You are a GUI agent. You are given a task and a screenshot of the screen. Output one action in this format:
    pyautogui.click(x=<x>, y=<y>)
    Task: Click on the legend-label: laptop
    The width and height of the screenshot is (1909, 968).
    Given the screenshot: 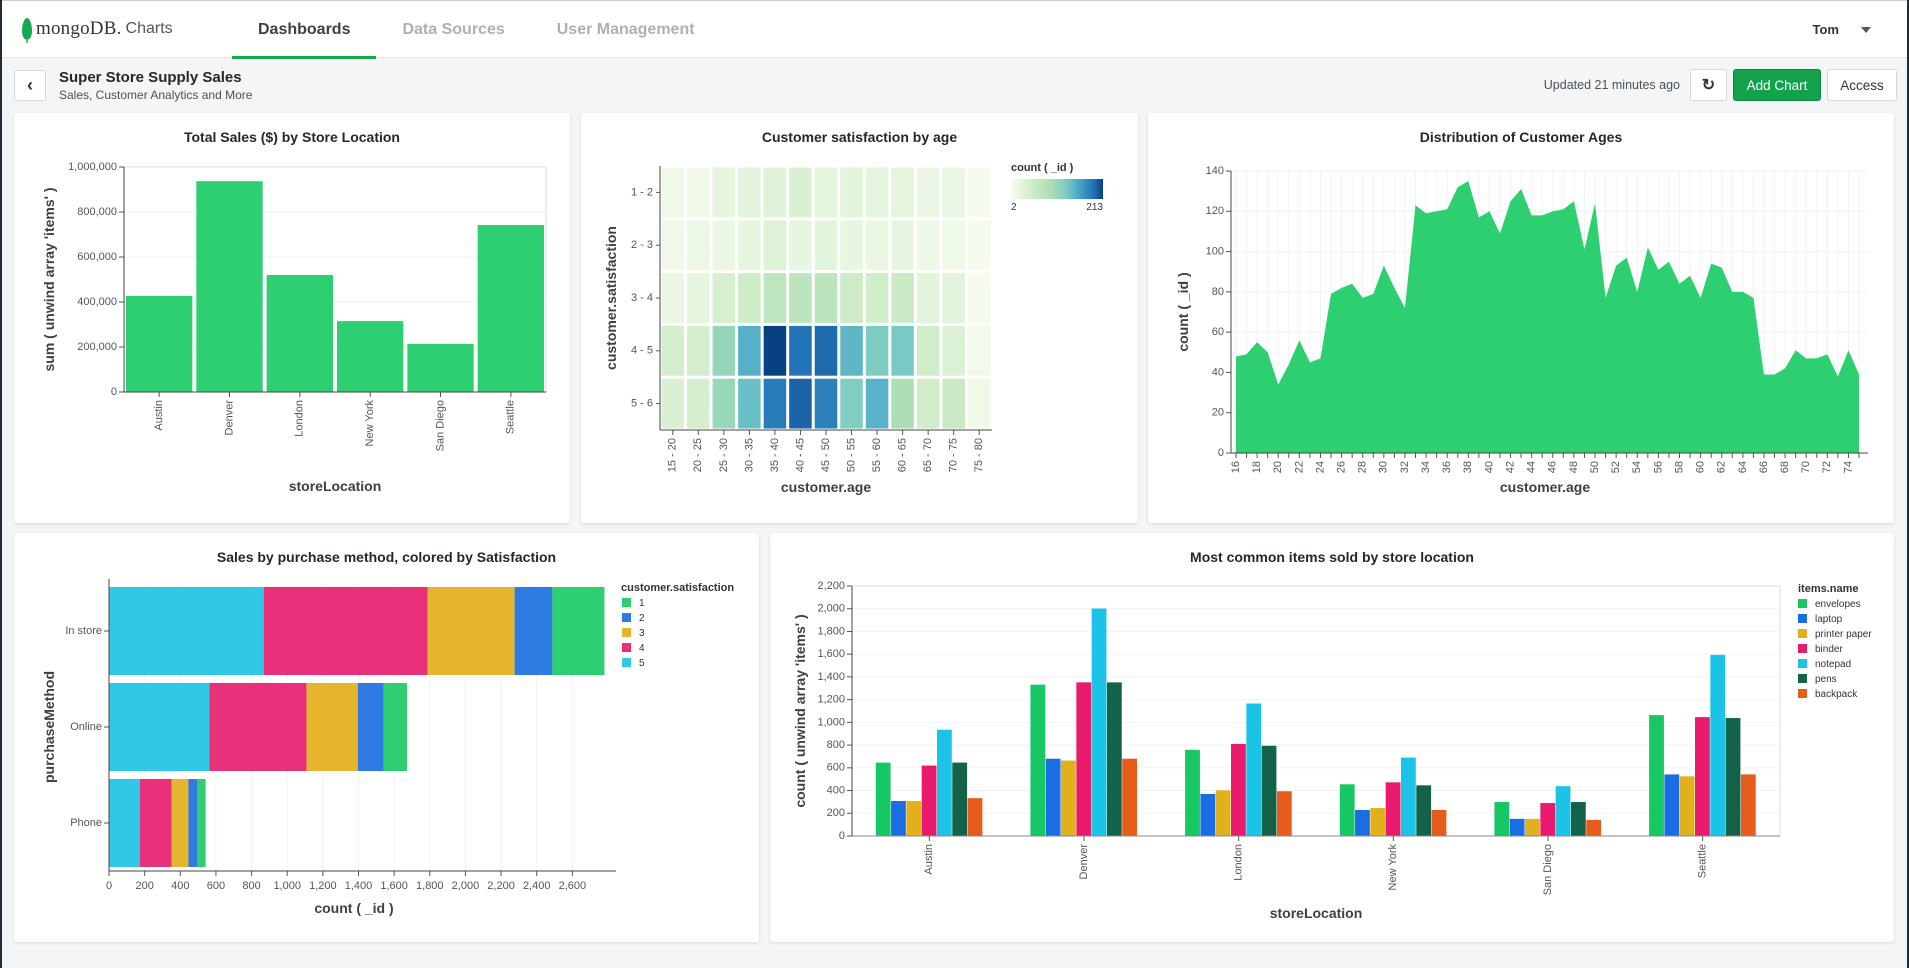 What is the action you would take?
    pyautogui.click(x=1829, y=619)
    